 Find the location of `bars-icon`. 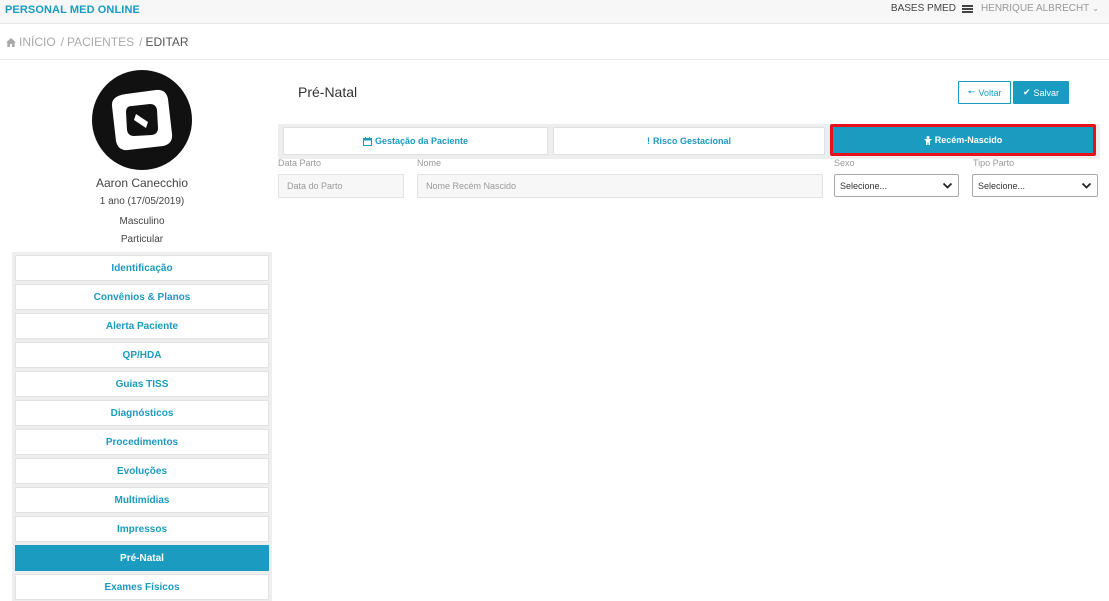

bars-icon is located at coordinates (967, 8).